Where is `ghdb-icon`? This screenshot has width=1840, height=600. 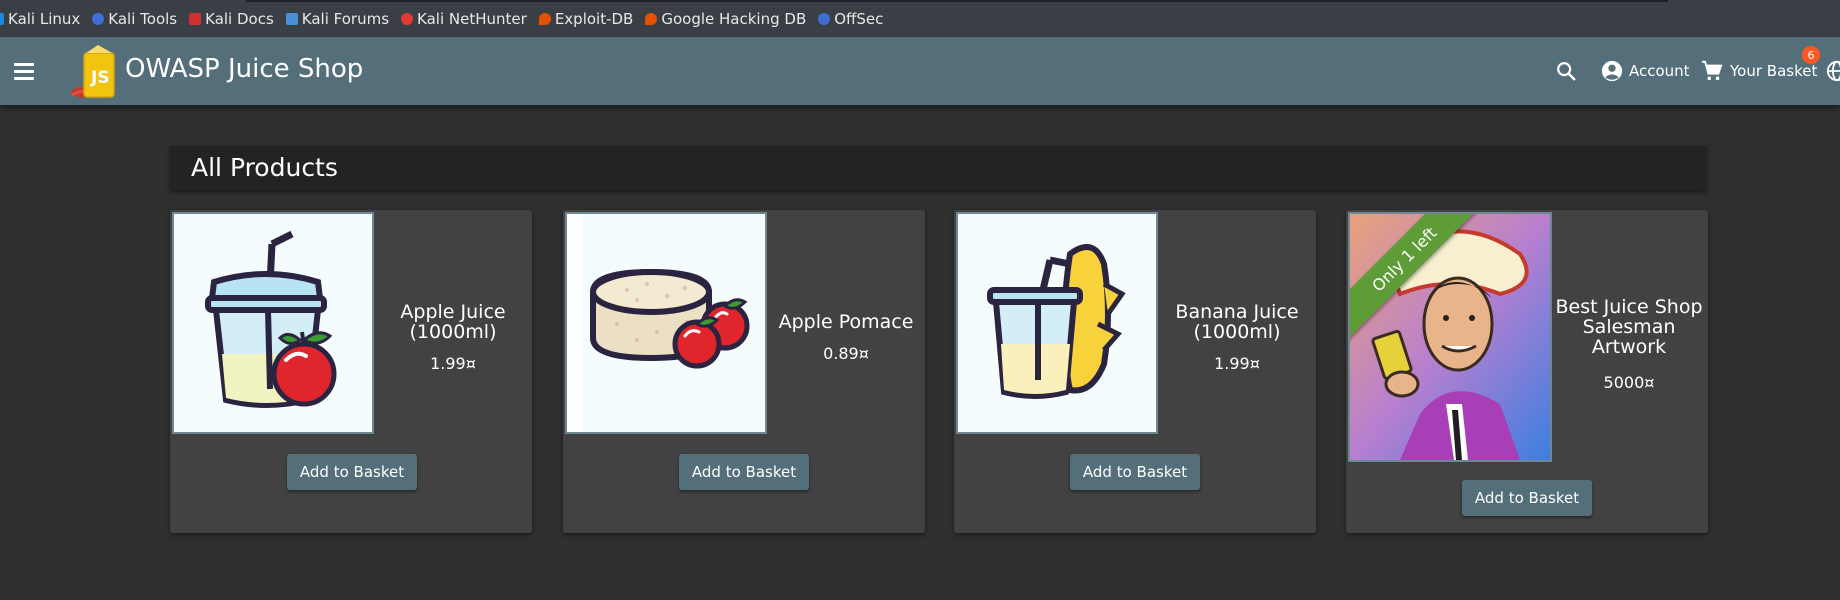 ghdb-icon is located at coordinates (651, 18).